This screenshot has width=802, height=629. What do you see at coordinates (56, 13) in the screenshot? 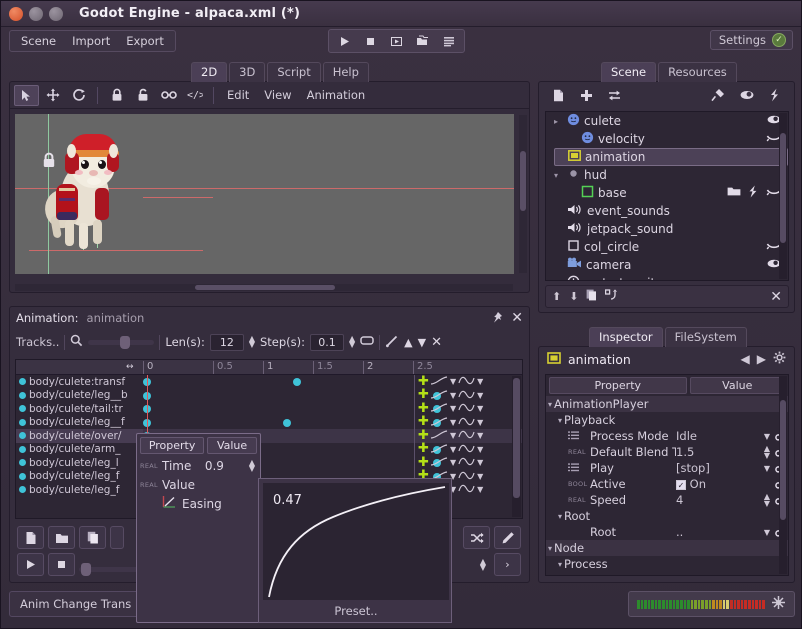
I see `window-maximize-button` at bounding box center [56, 13].